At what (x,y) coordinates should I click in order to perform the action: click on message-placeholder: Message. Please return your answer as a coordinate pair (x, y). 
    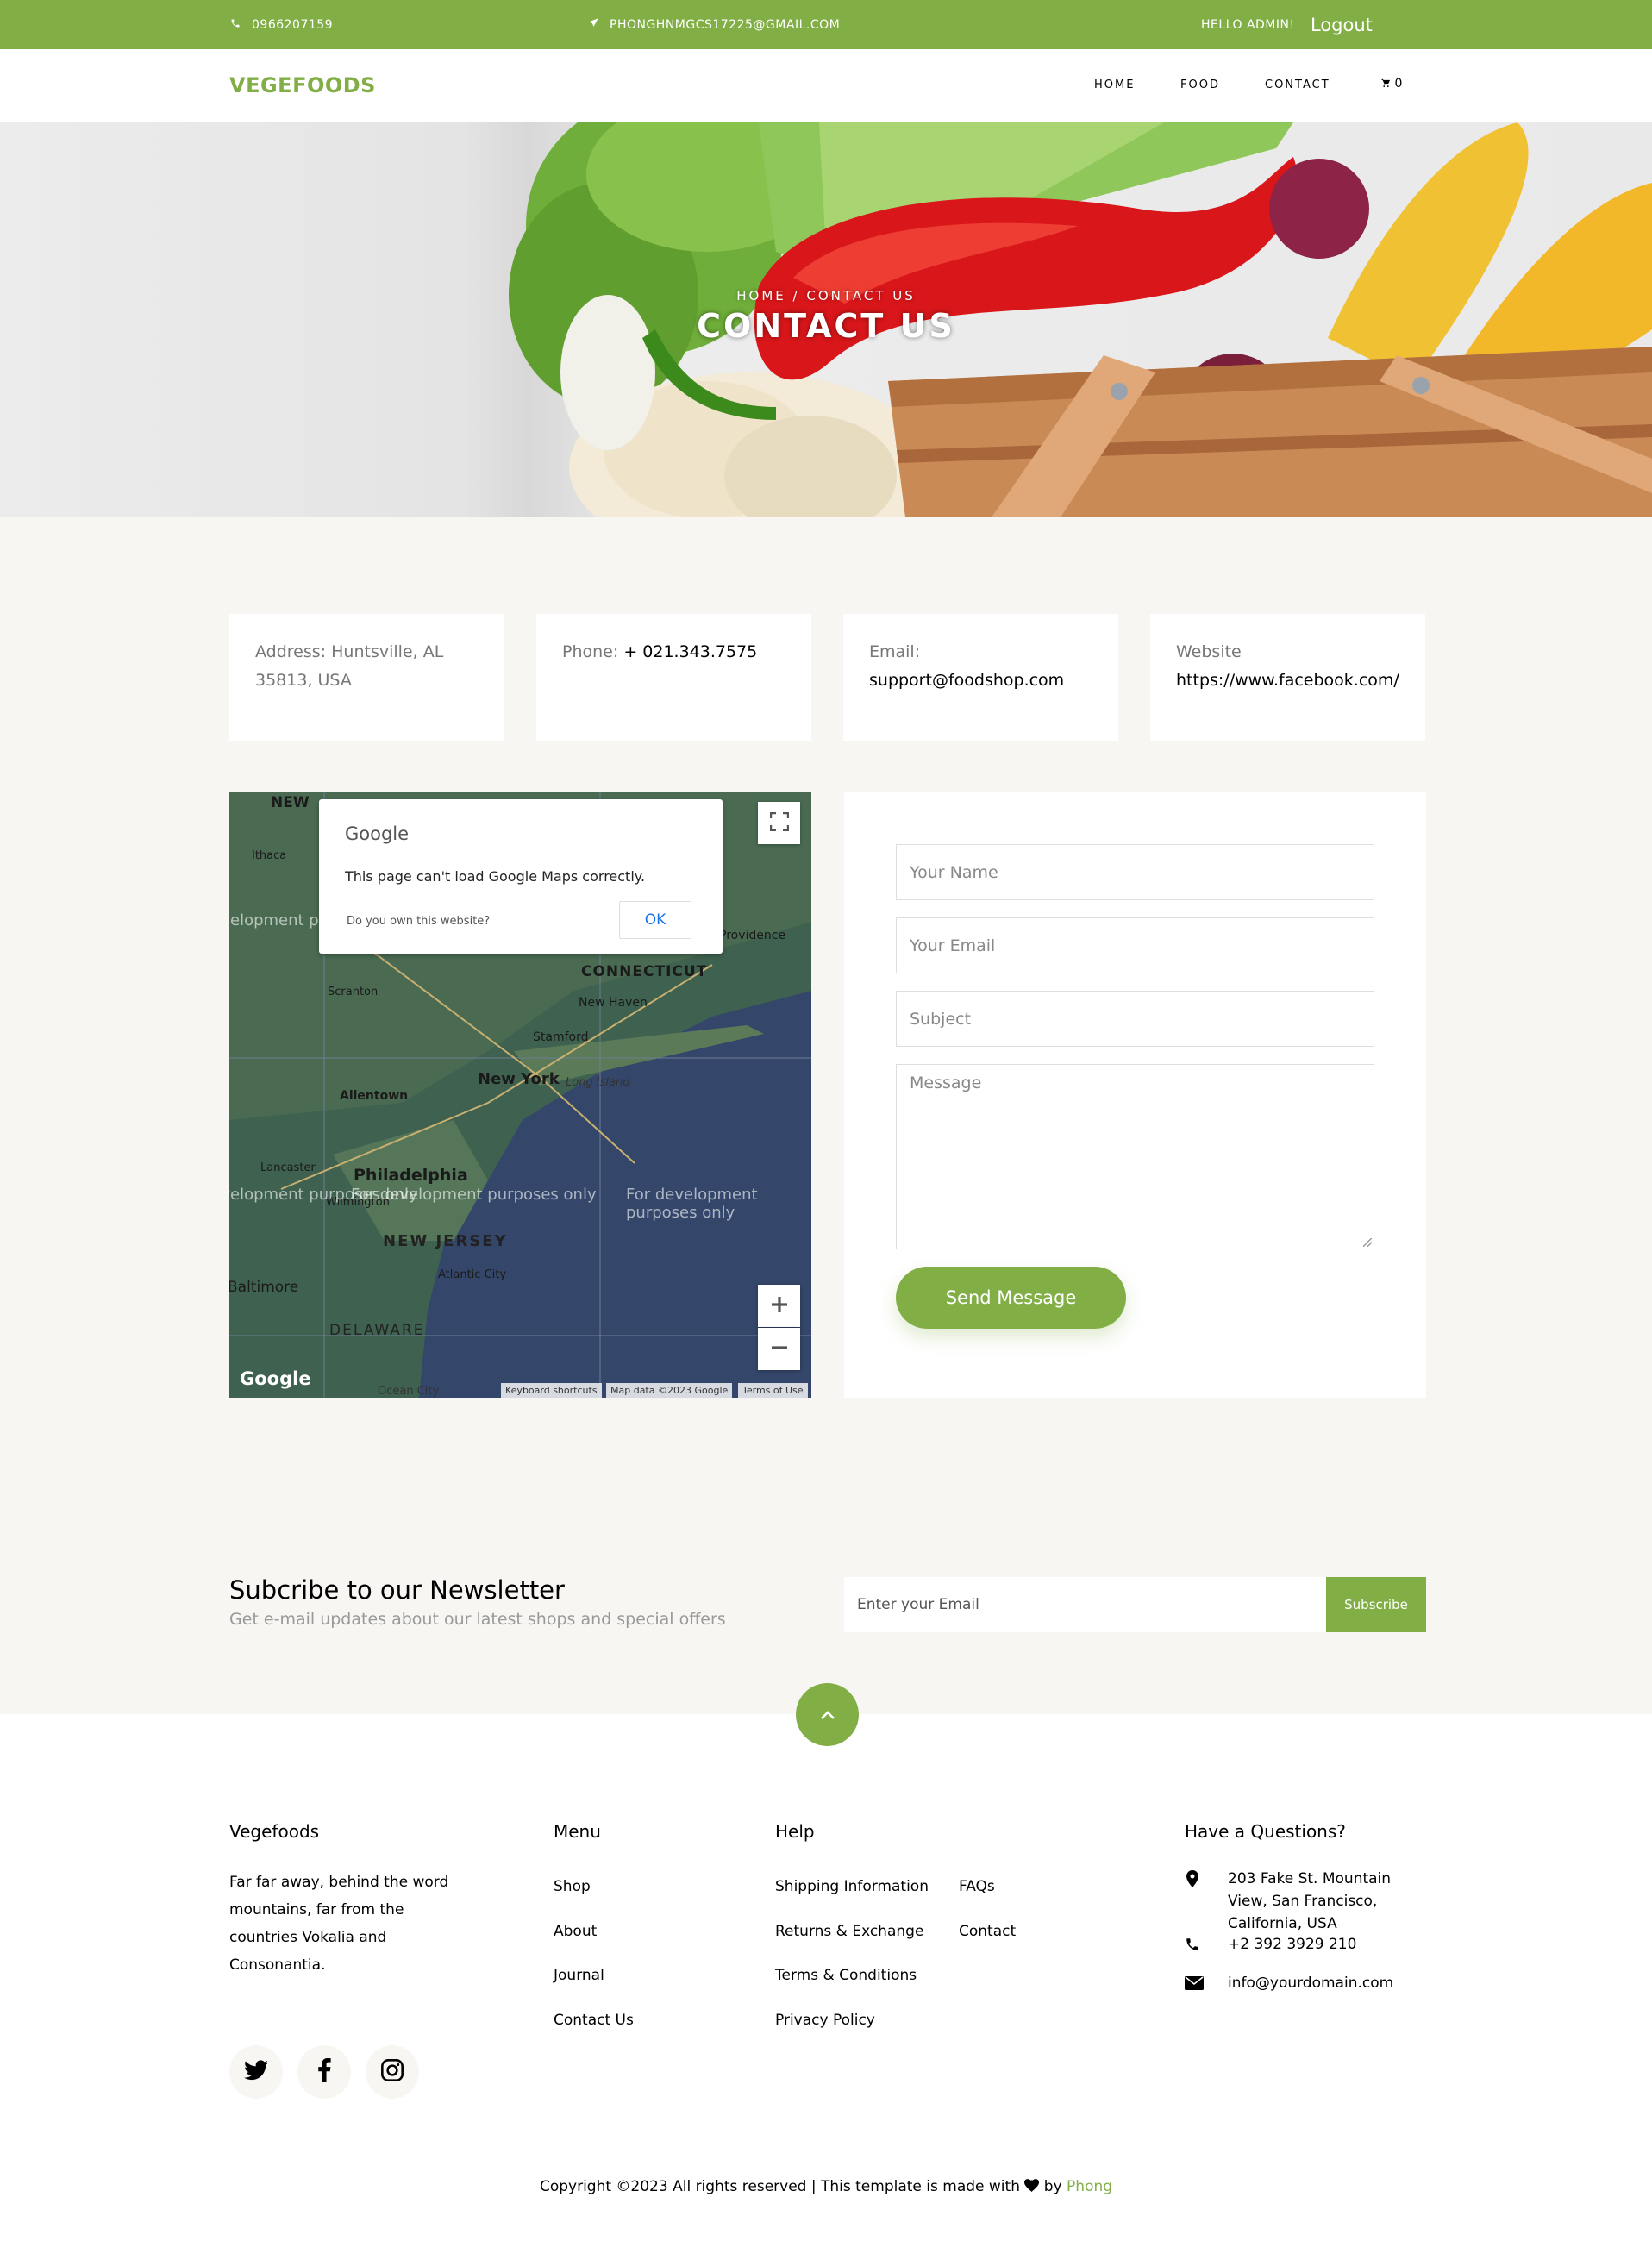
    Looking at the image, I should click on (946, 1083).